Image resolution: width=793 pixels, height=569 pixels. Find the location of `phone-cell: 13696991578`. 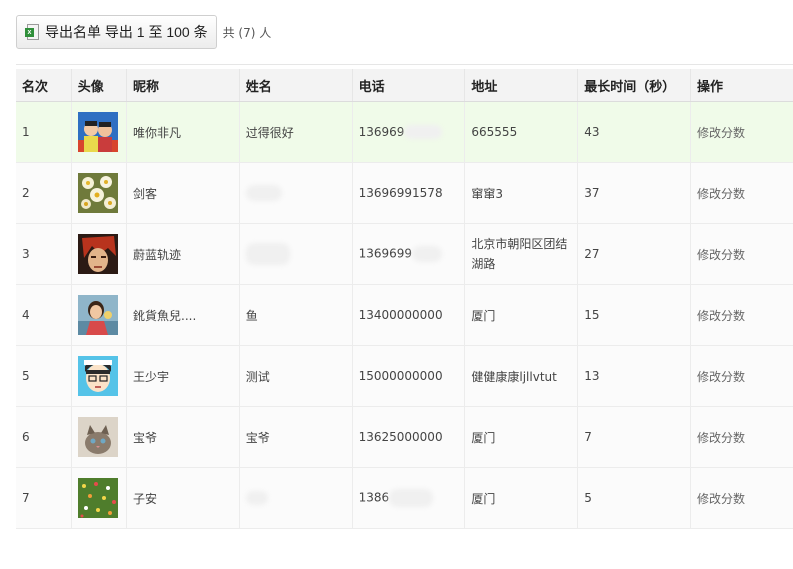

phone-cell: 13696991578 is located at coordinates (408, 193).